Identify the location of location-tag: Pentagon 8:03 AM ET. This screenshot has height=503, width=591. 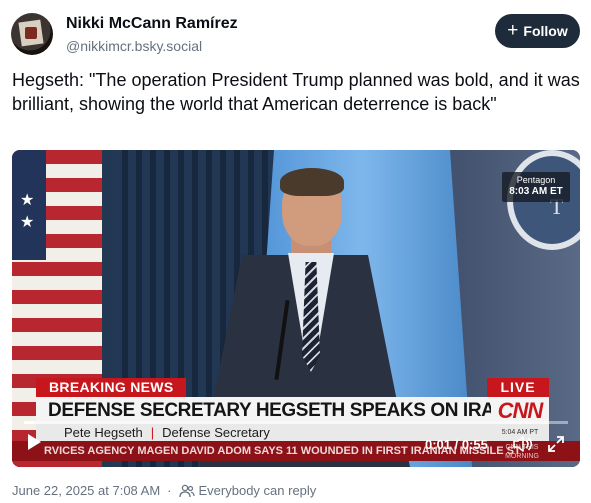
(536, 187).